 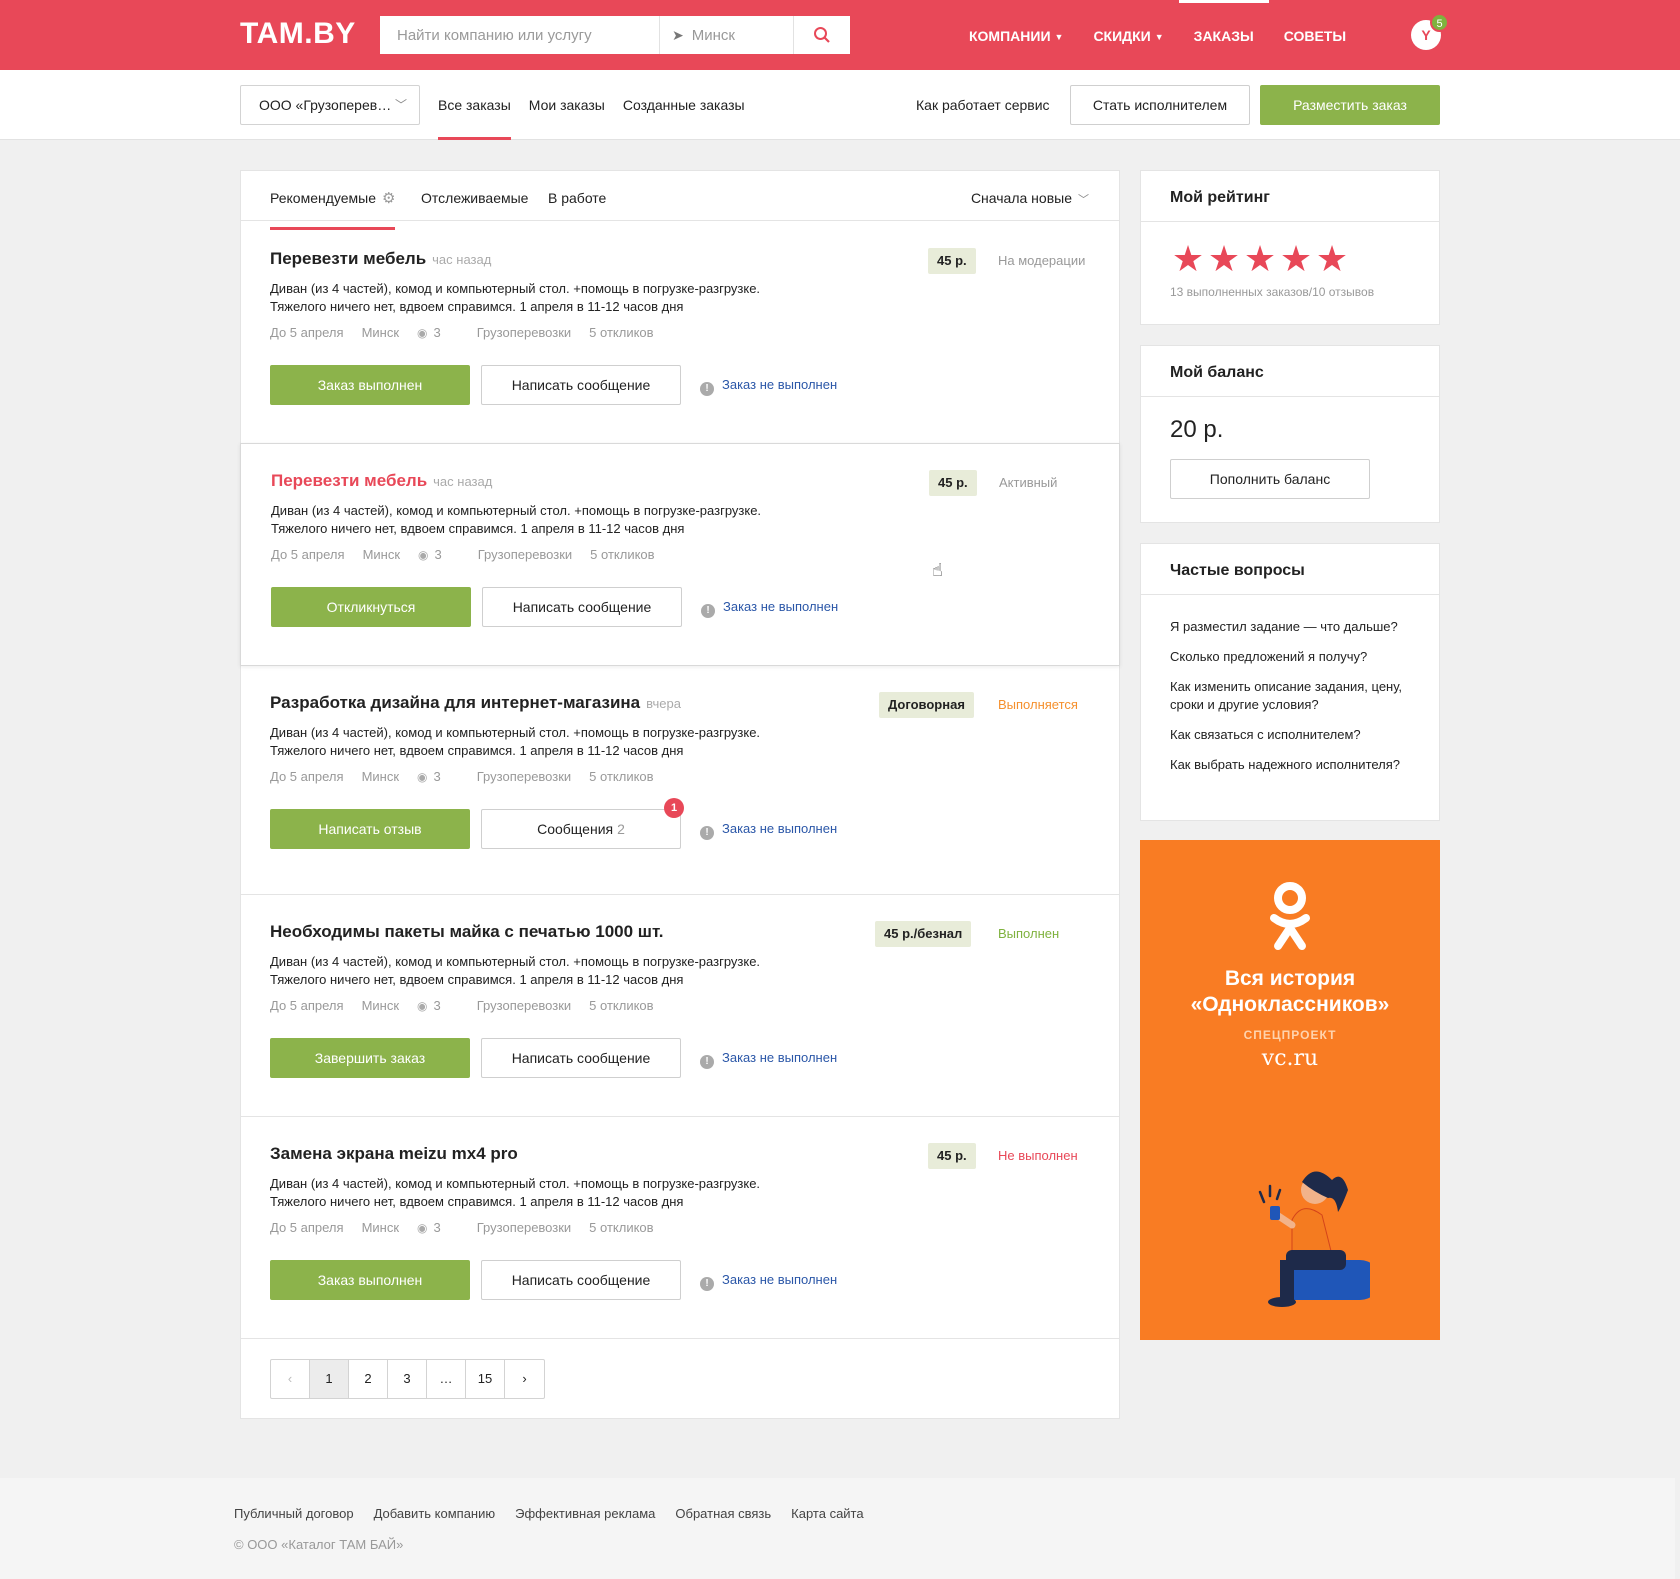 I want to click on place-order-button: Разместить заказ, so click(x=1350, y=105).